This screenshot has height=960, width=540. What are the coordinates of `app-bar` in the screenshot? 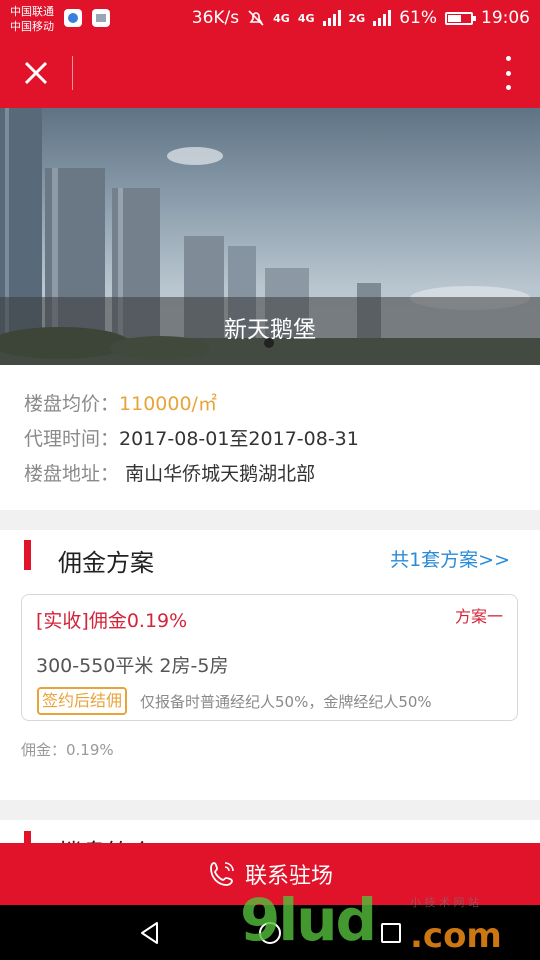 It's located at (270, 73).